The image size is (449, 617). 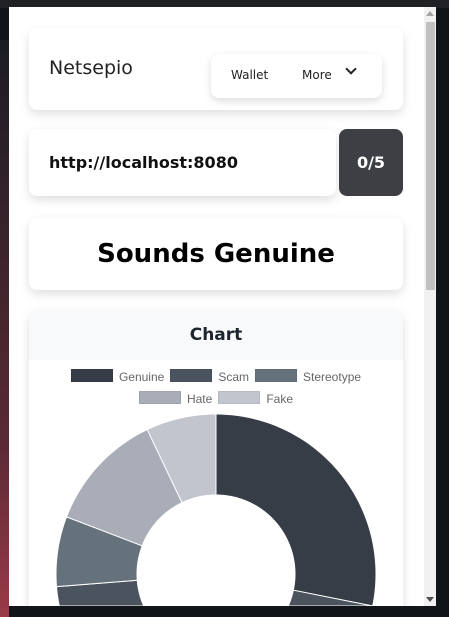 I want to click on score-badge: 0/5, so click(x=371, y=162).